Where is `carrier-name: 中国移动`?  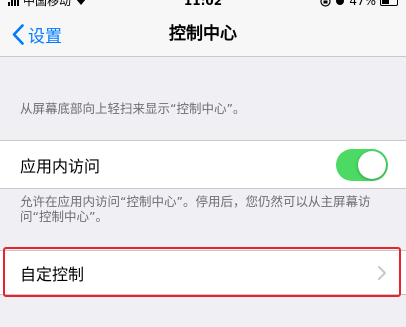 carrier-name: 中国移动 is located at coordinates (47, 4).